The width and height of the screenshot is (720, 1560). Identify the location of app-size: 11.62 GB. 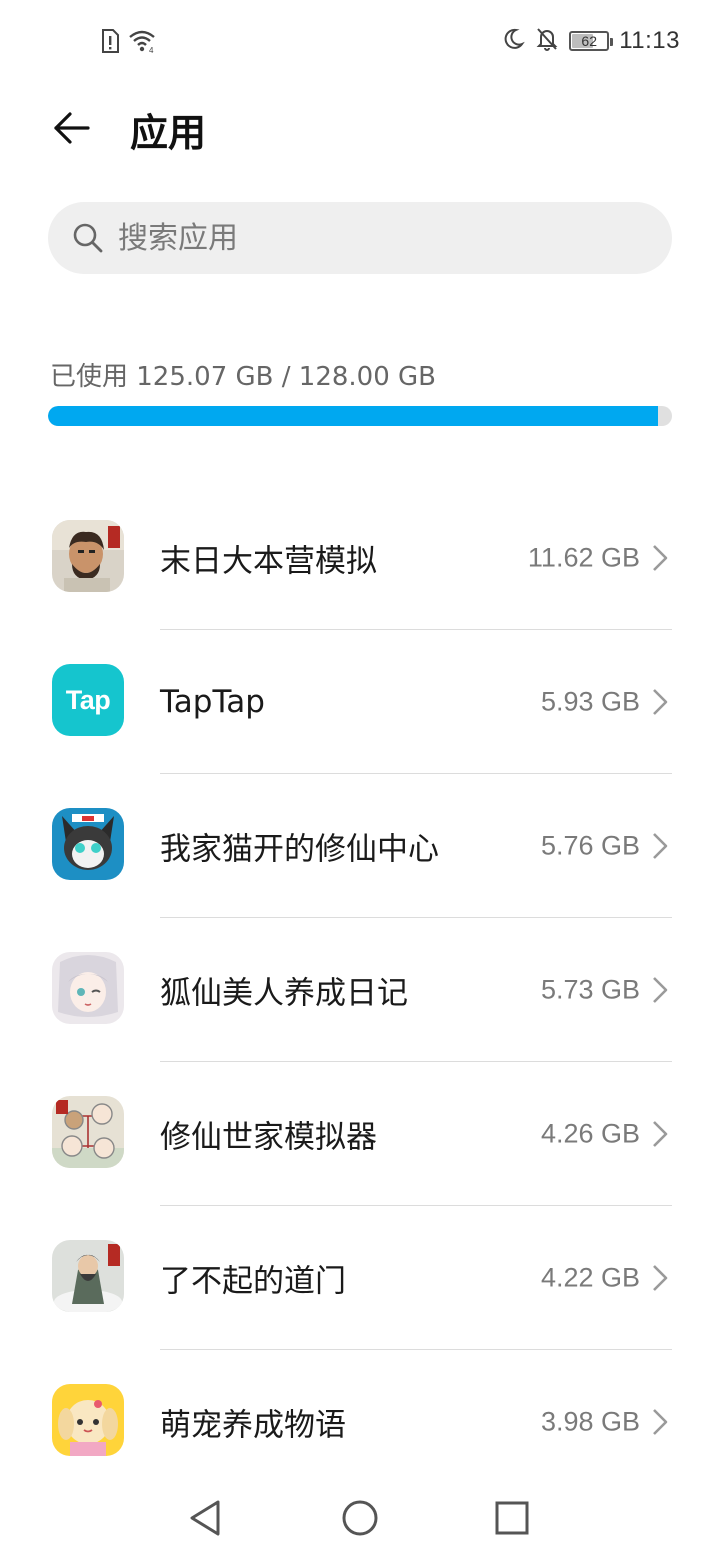
(583, 557).